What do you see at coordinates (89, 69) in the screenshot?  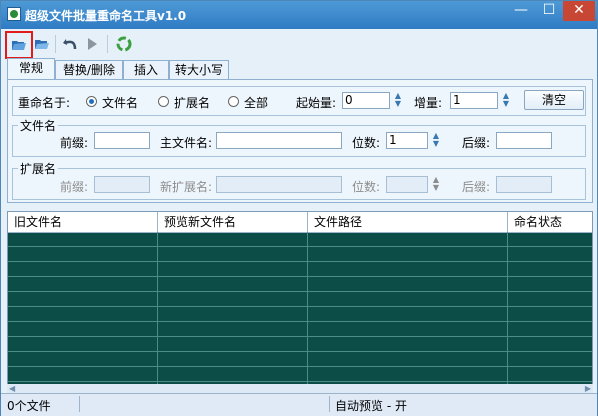 I see `tab-replace-delete: 替换/删除` at bounding box center [89, 69].